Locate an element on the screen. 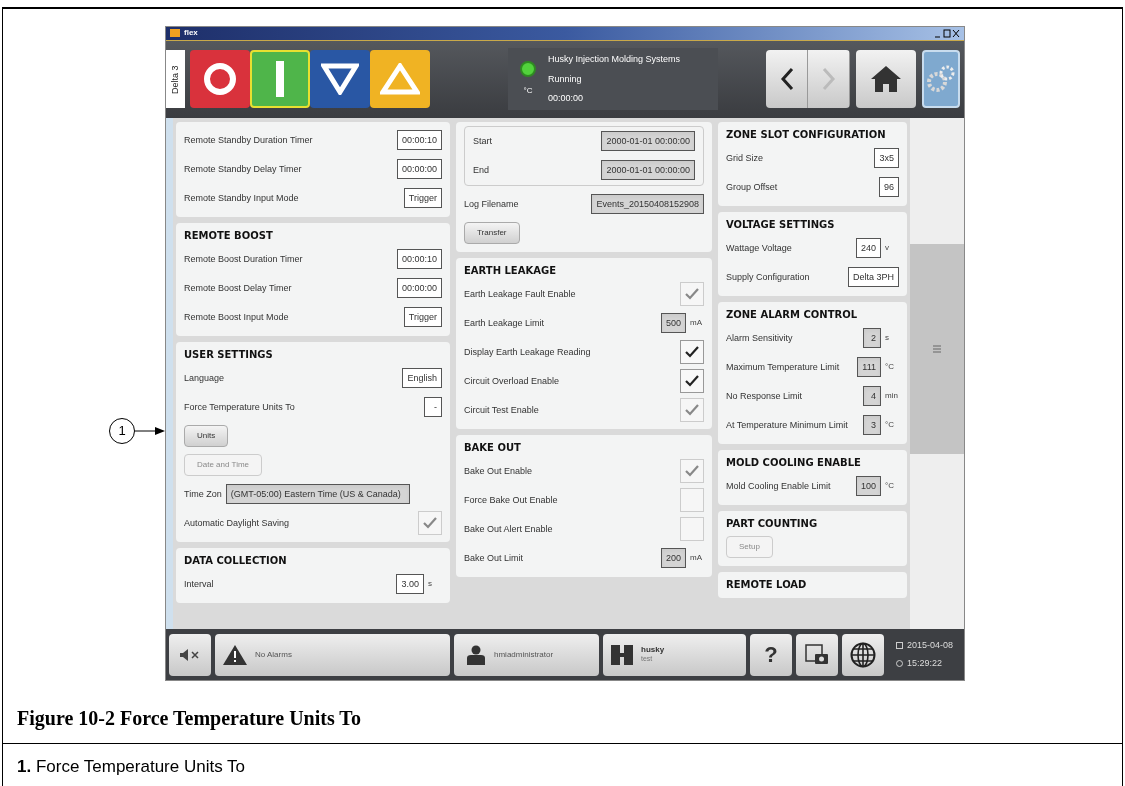  machine-state: Running is located at coordinates (565, 79).